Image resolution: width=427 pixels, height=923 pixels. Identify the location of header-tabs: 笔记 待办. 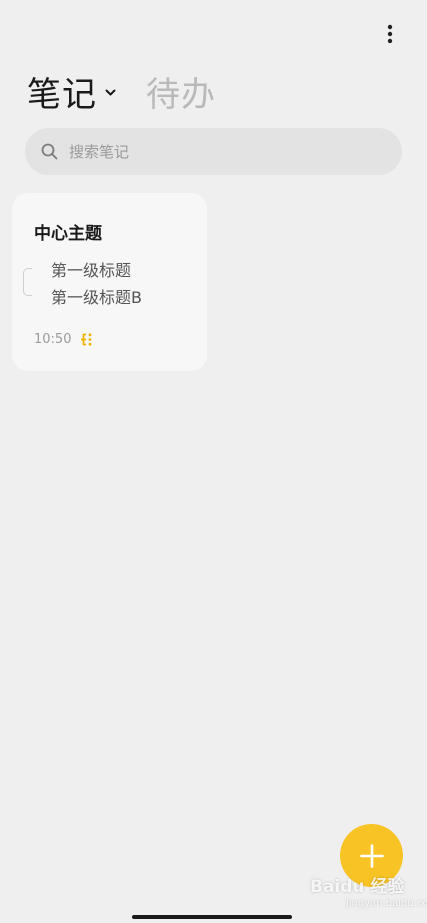
(121, 91).